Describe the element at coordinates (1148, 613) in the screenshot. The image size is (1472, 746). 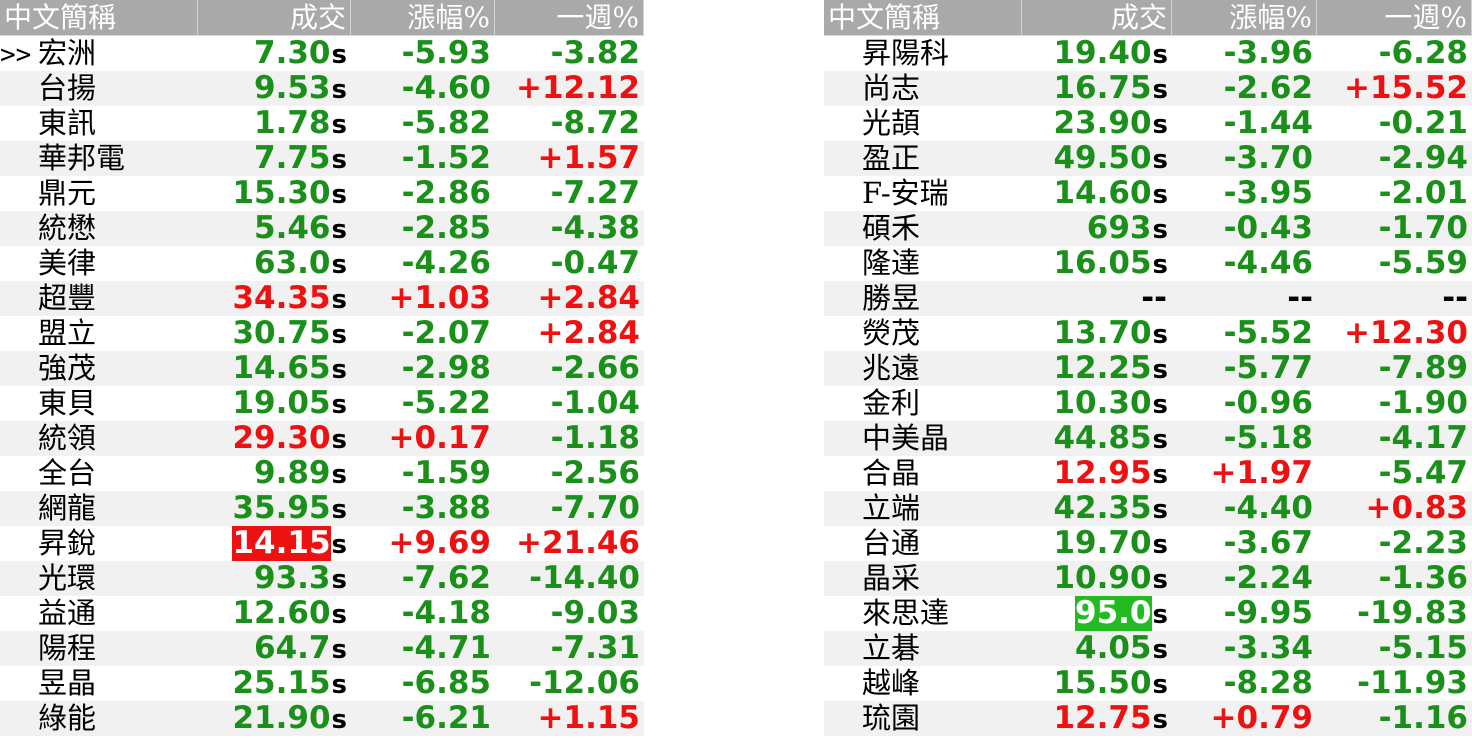
I see `table-row: 來思達 95.0s -9.95 -19.83` at that location.